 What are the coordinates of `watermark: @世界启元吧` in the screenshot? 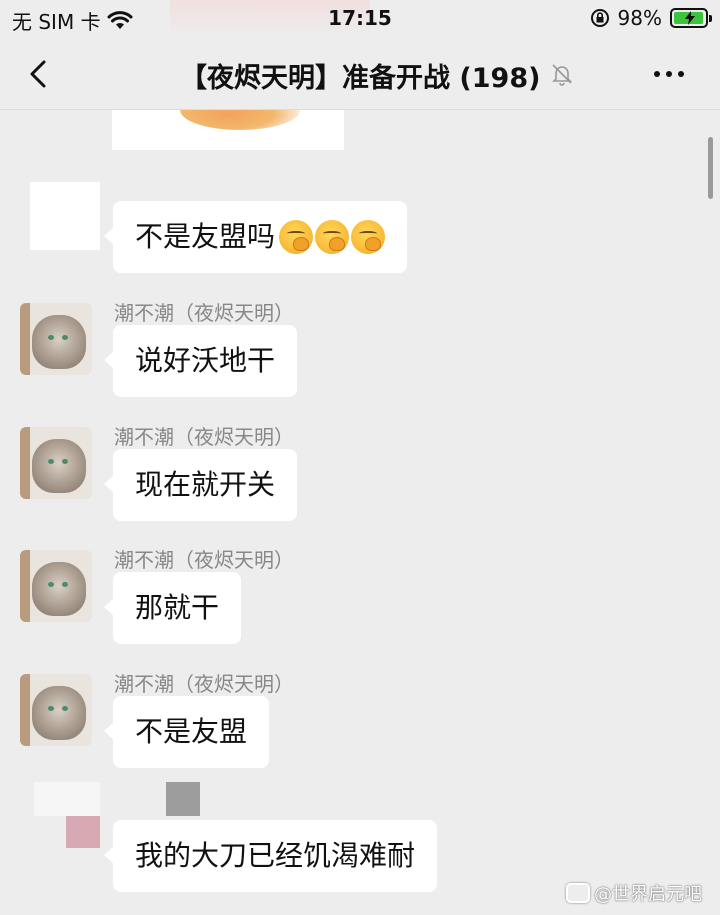 It's located at (634, 893).